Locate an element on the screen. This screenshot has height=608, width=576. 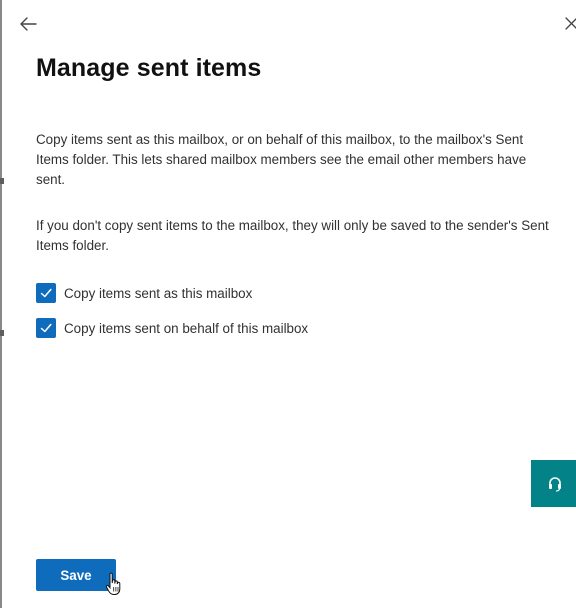
copy-sent-as-label: Copy items sent as this mailbox is located at coordinates (158, 293).